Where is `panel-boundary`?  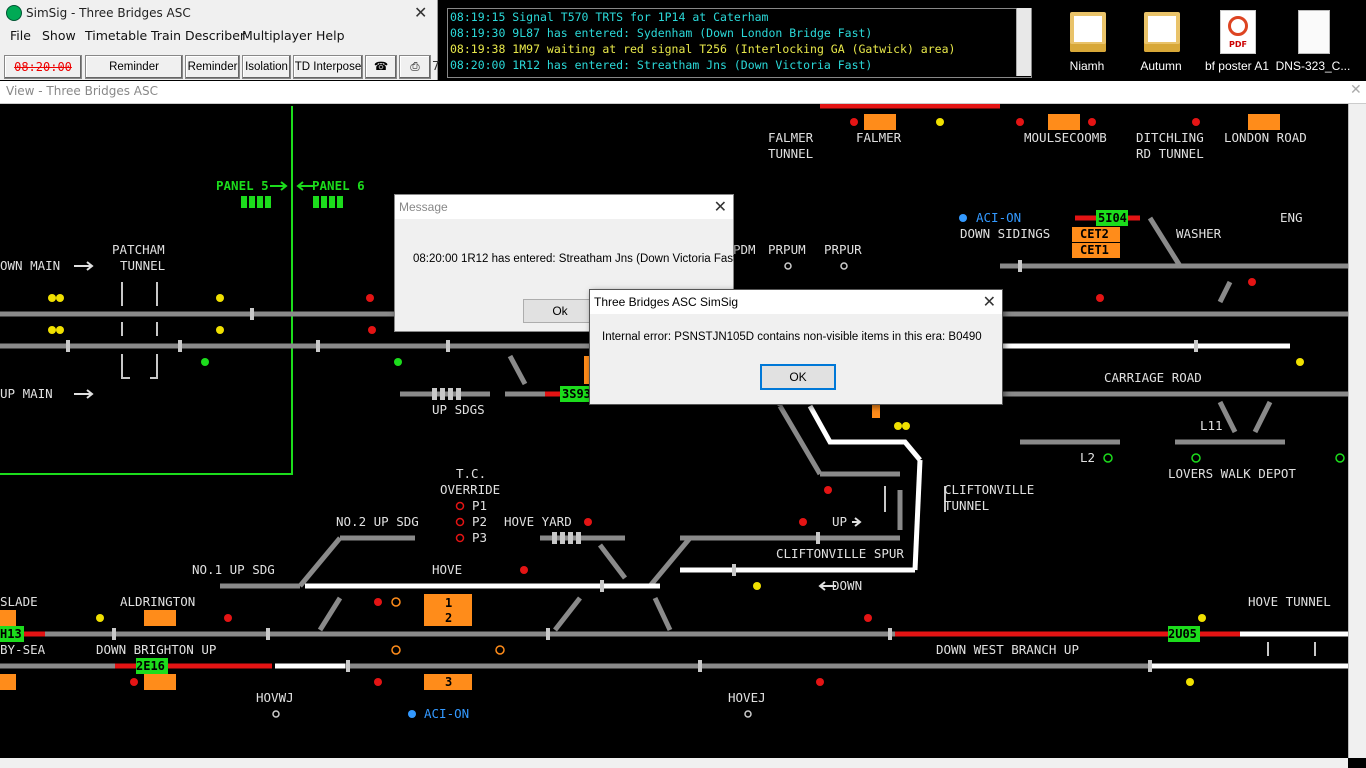 panel-boundary is located at coordinates (146, 290).